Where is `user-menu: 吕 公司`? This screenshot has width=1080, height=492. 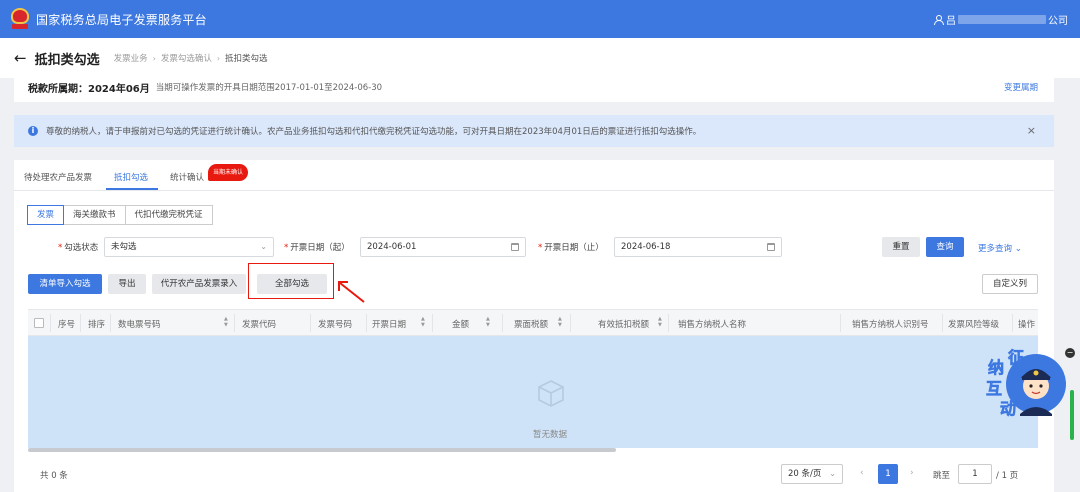
user-menu: 吕 公司 is located at coordinates (1000, 19).